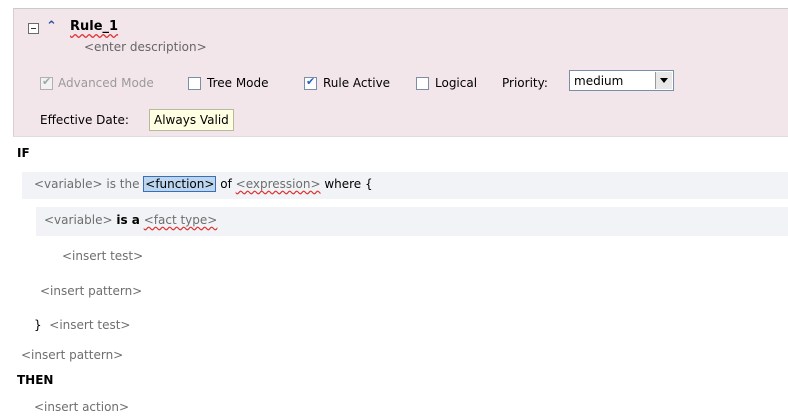  What do you see at coordinates (51, 26) in the screenshot?
I see `chevron-up-icon: ⌃` at bounding box center [51, 26].